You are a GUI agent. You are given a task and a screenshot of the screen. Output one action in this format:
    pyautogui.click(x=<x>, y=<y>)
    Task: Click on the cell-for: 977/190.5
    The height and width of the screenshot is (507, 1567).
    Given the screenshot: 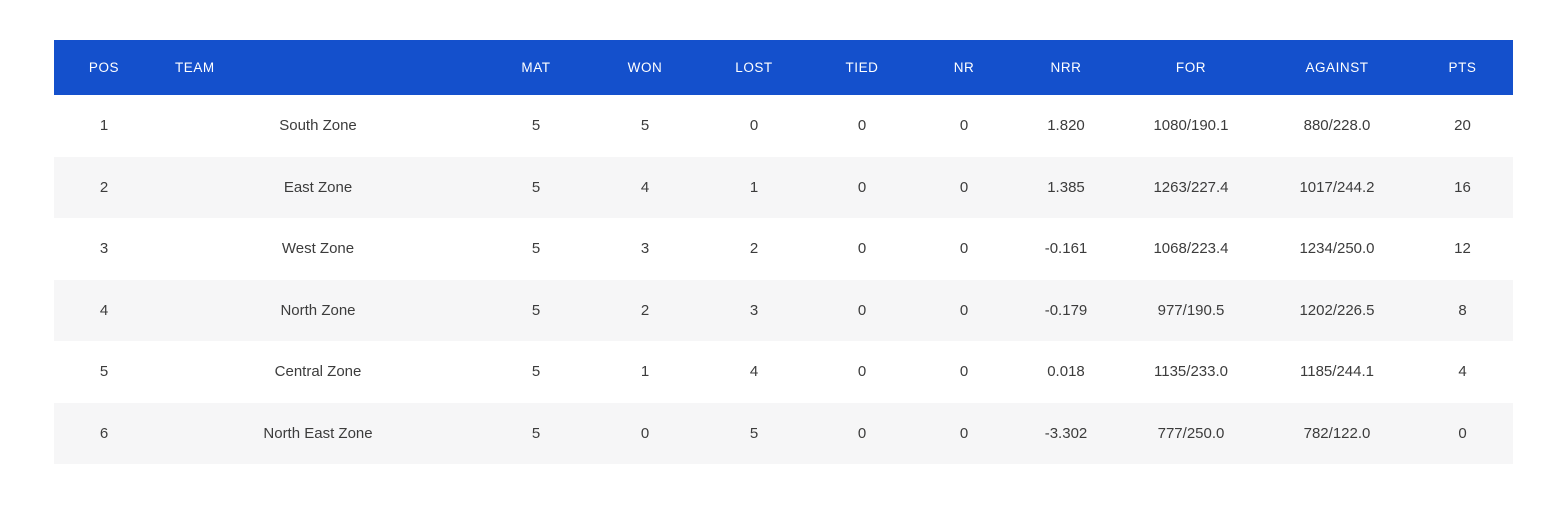 What is the action you would take?
    pyautogui.click(x=1191, y=310)
    